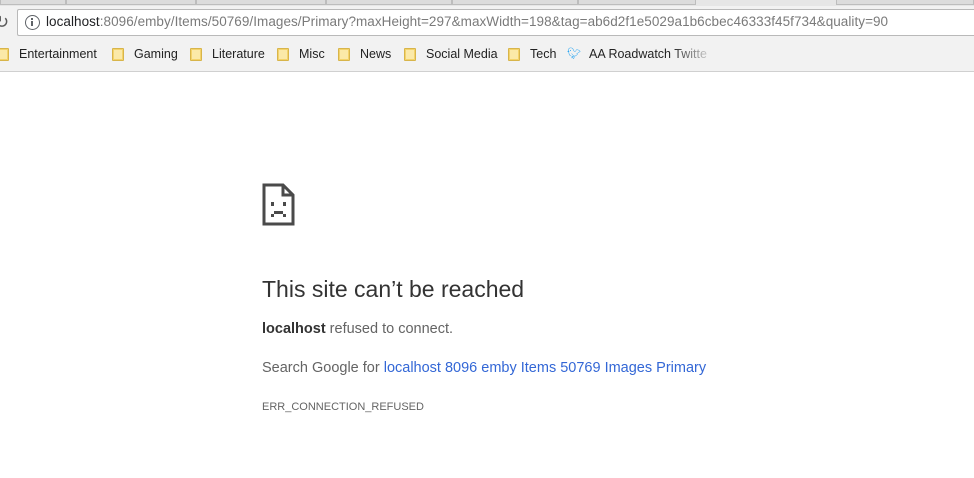  Describe the element at coordinates (294, 329) in the screenshot. I see `error-host: localhost` at that location.